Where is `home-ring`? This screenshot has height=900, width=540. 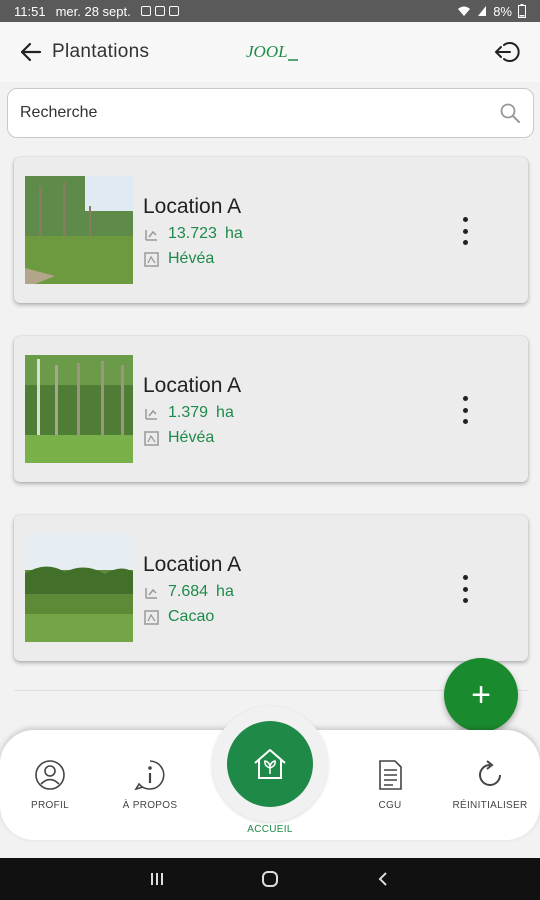 home-ring is located at coordinates (270, 764).